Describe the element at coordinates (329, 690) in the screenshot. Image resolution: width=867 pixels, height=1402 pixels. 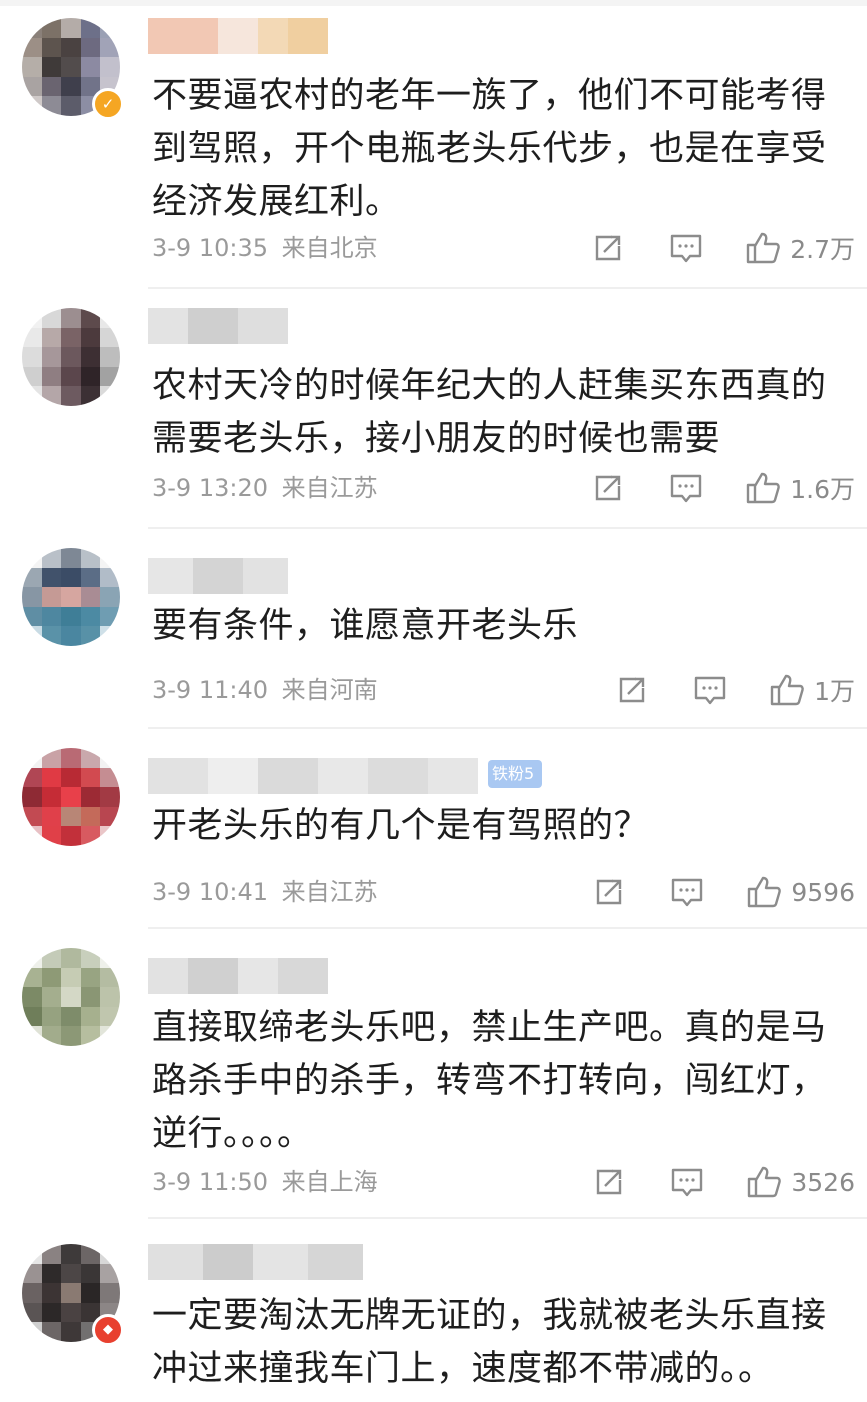
I see `comment-location: 来自河南` at that location.